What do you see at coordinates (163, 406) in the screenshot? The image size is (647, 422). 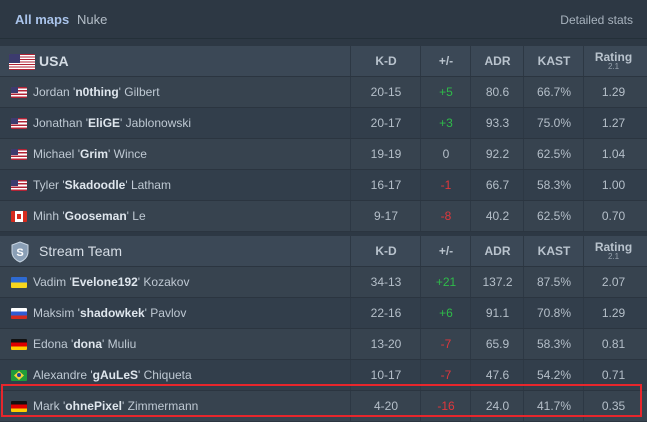 I see `player-last-name: Zimmermann` at bounding box center [163, 406].